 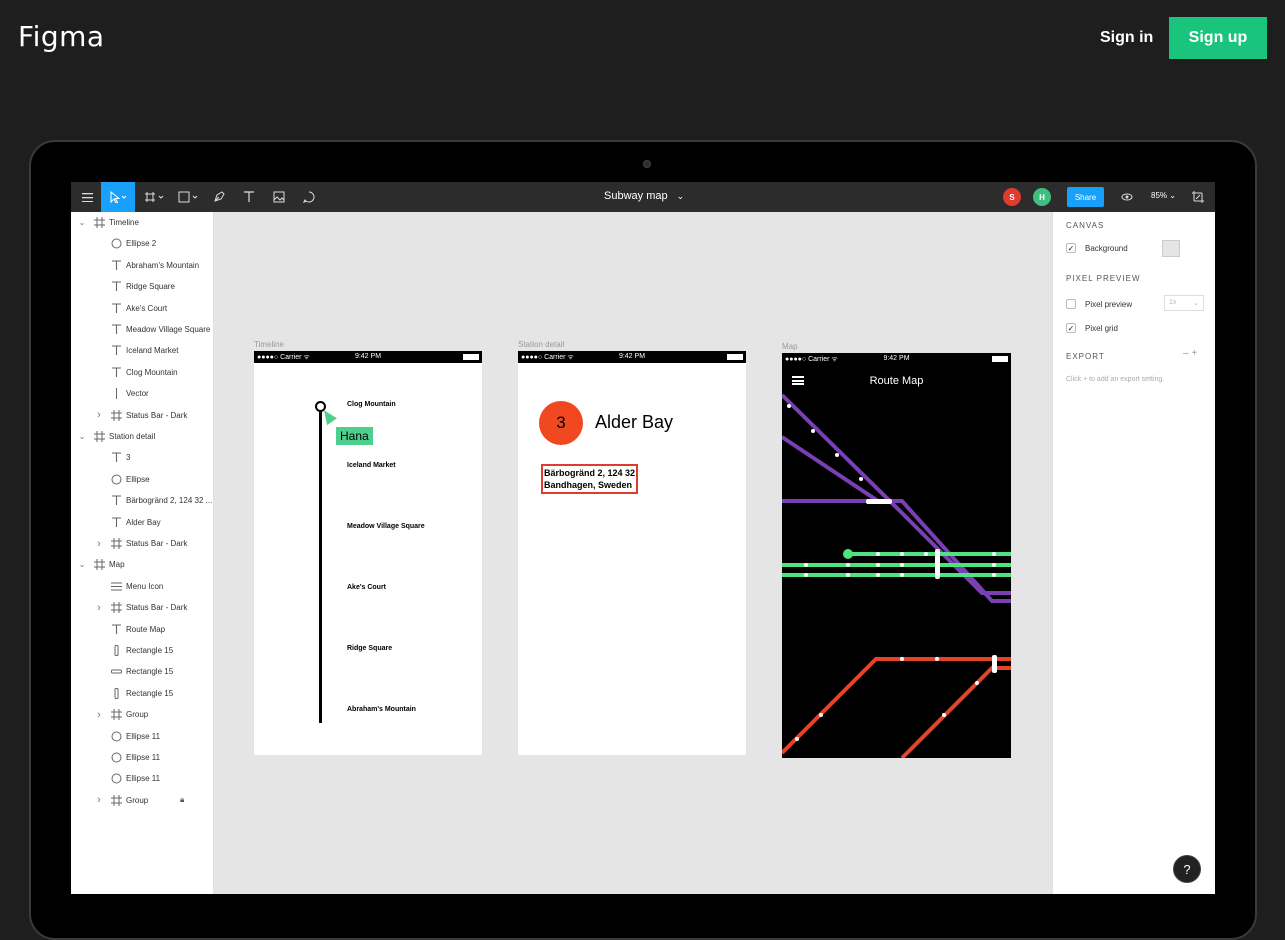 I want to click on comment-tool-icon, so click(x=309, y=197).